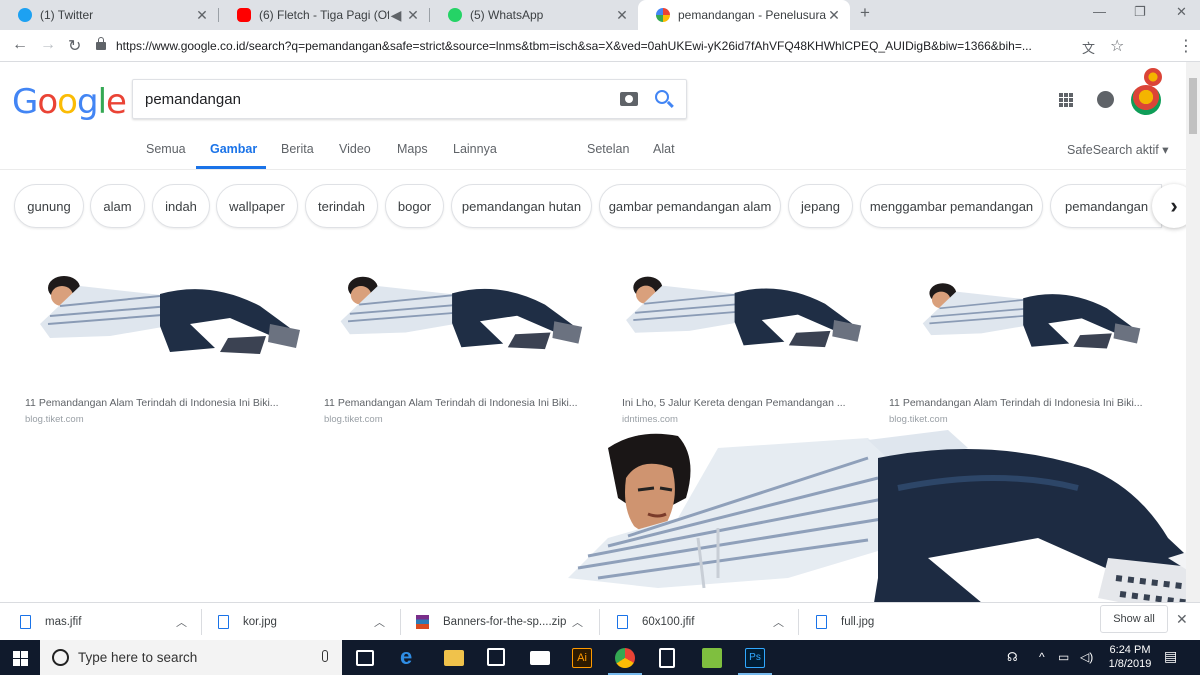 The height and width of the screenshot is (675, 1200). I want to click on tab-youtube: (6) Fletch - Tiga Pagi (Officia ◀ ✕, so click(324, 15).